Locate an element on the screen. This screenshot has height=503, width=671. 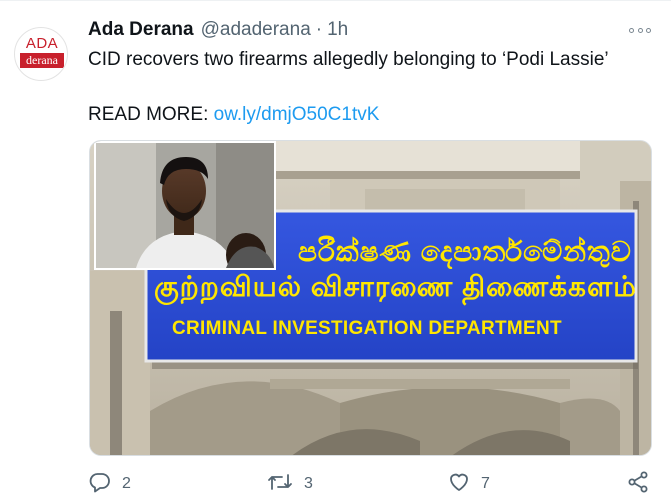
read-more-line: READ MORE: ow.ly/dmjO50C1tvK is located at coordinates (233, 115).